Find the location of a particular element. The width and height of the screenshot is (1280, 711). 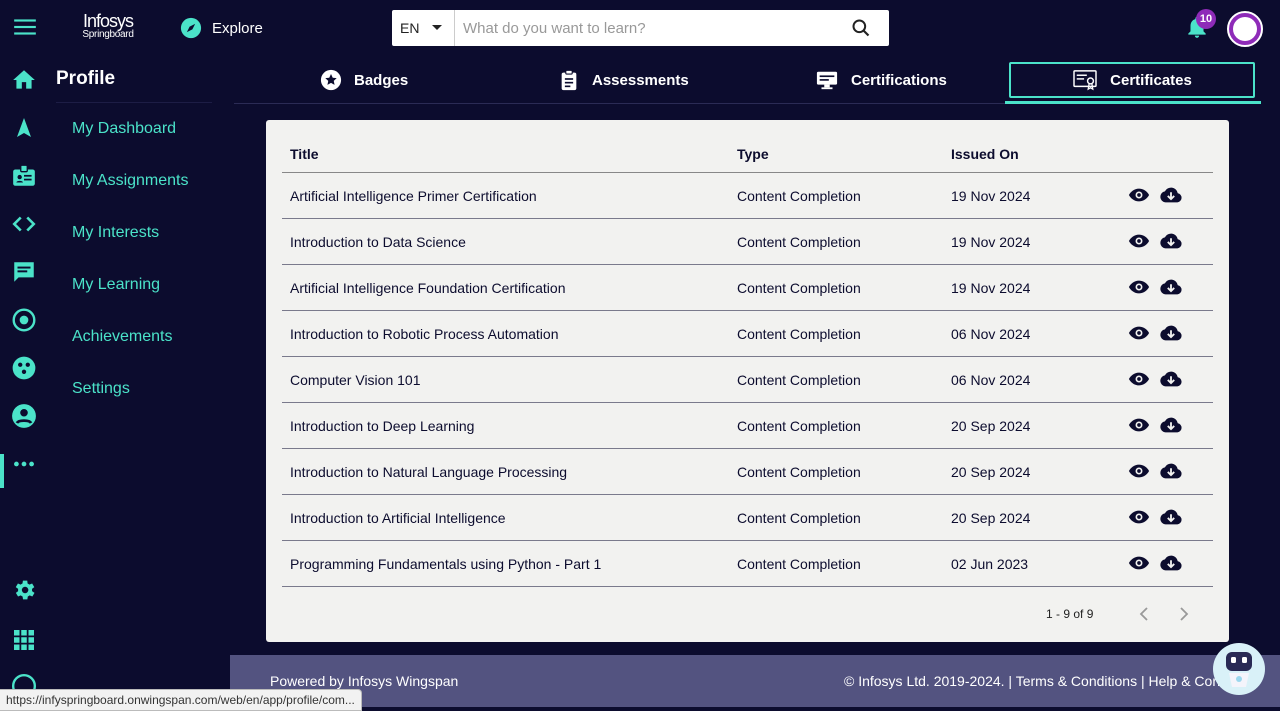

user-avatar is located at coordinates (1245, 29).